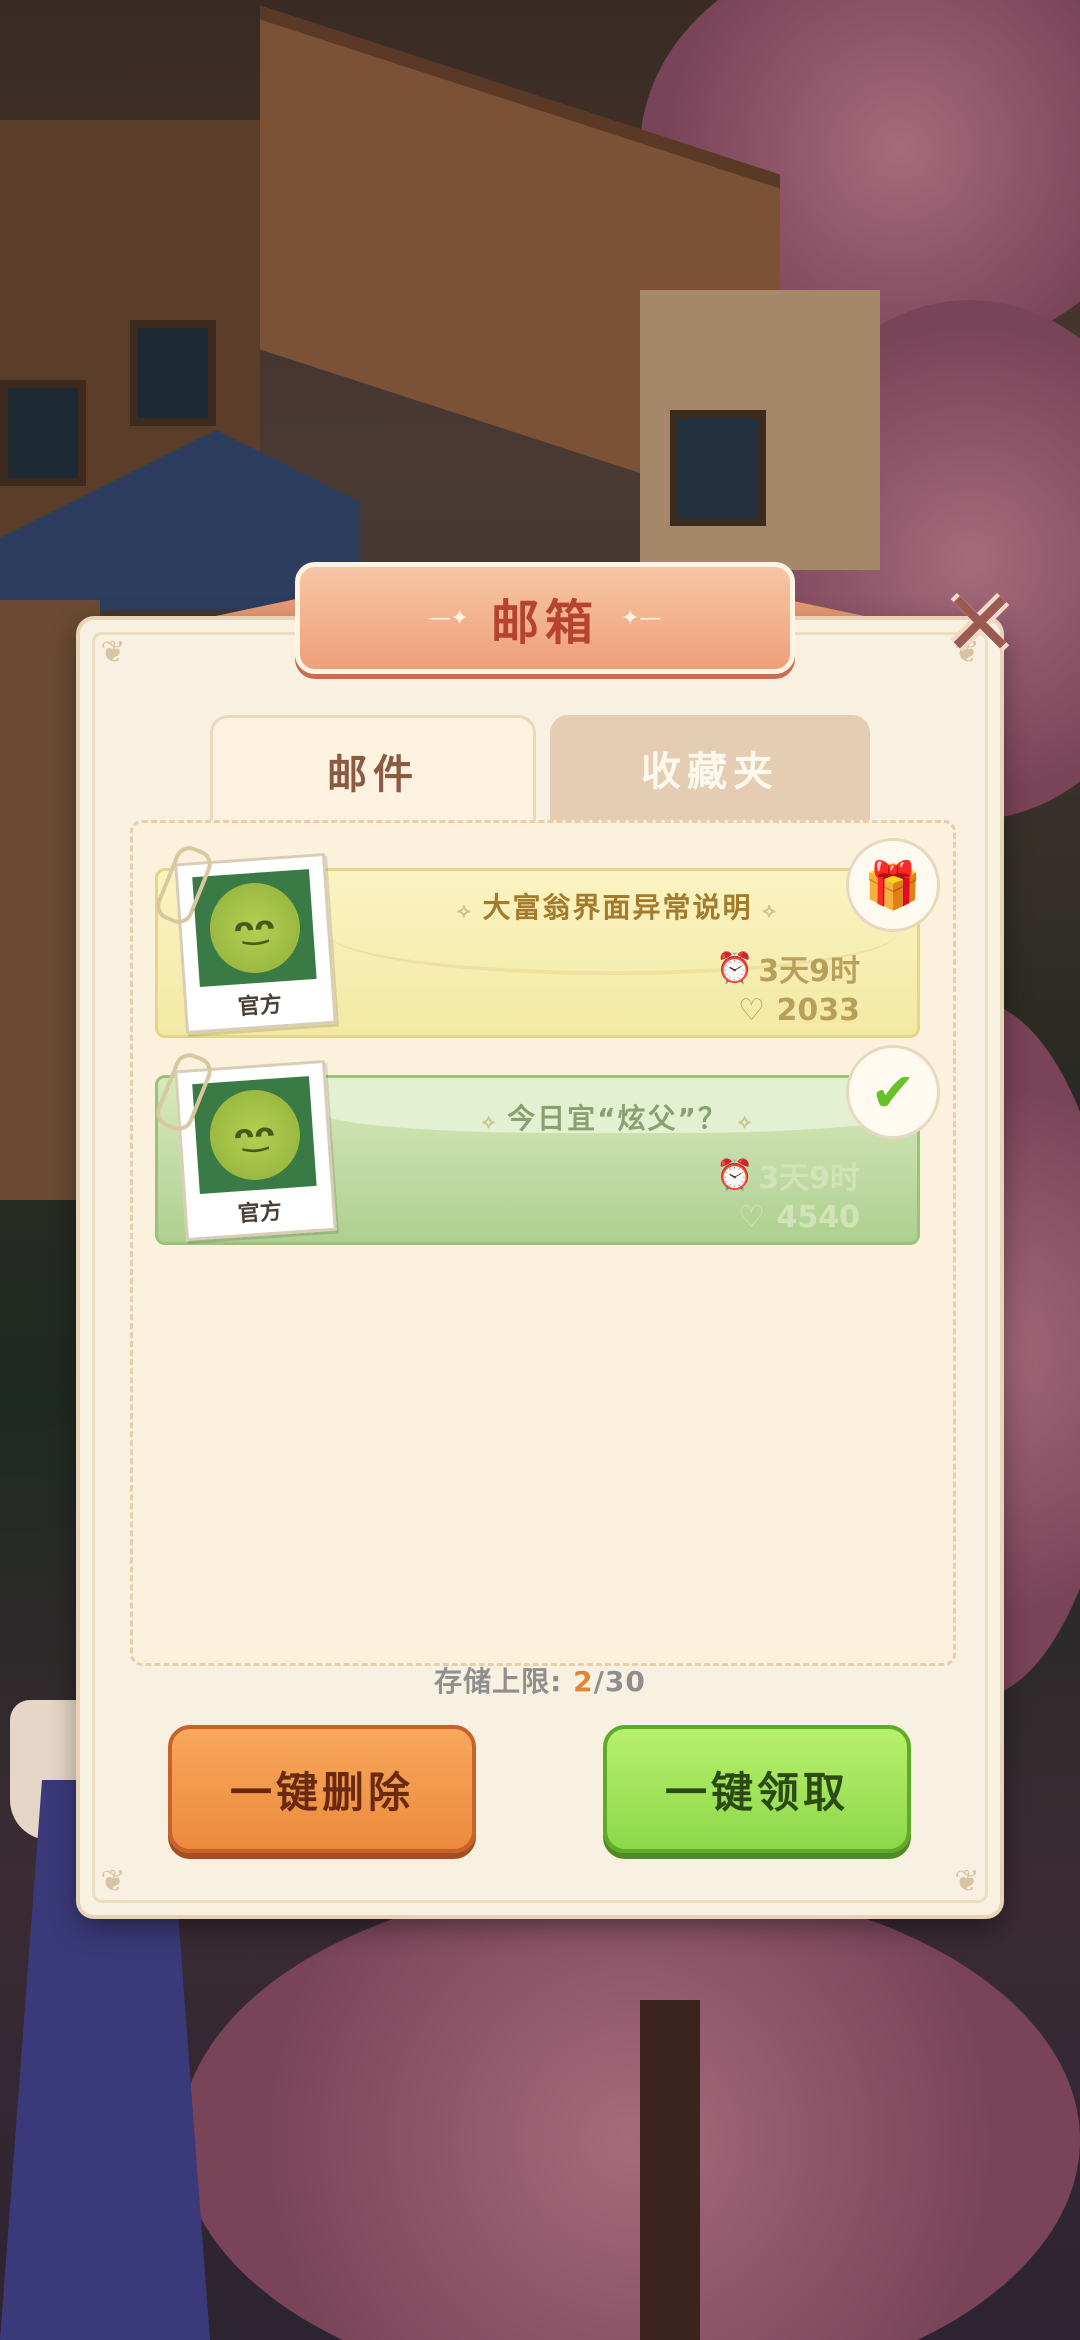 Image resolution: width=1080 pixels, height=2340 pixels. Describe the element at coordinates (757, 1789) in the screenshot. I see `claim-all-button: 一键领取` at that location.